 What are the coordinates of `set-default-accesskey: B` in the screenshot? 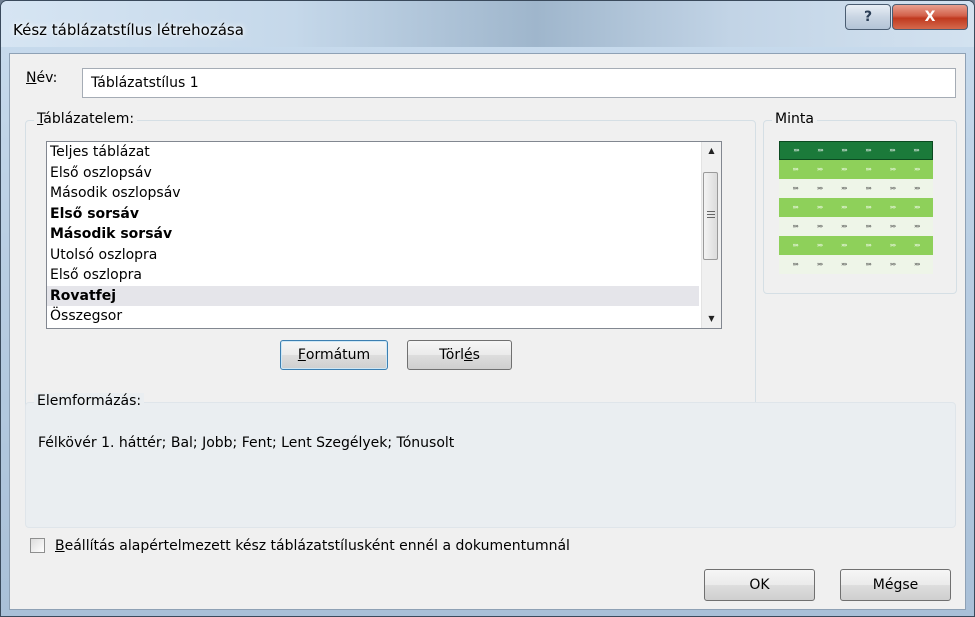 It's located at (60, 546).